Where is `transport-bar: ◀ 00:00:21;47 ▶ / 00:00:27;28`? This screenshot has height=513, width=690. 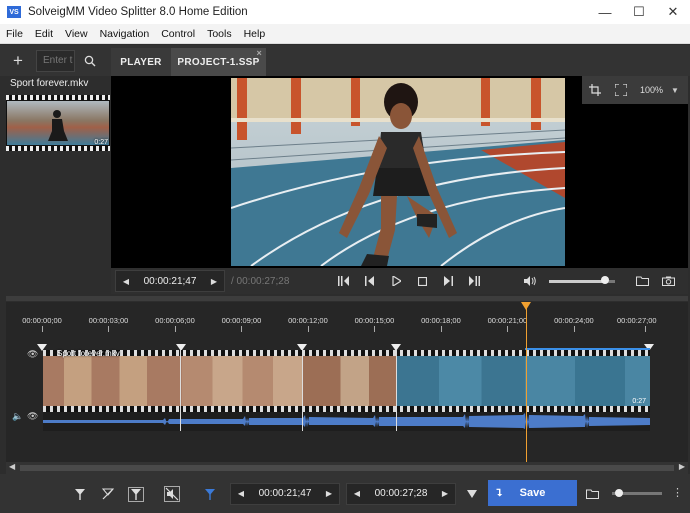 transport-bar: ◀ 00:00:21;47 ▶ / 00:00:27;28 is located at coordinates (399, 281).